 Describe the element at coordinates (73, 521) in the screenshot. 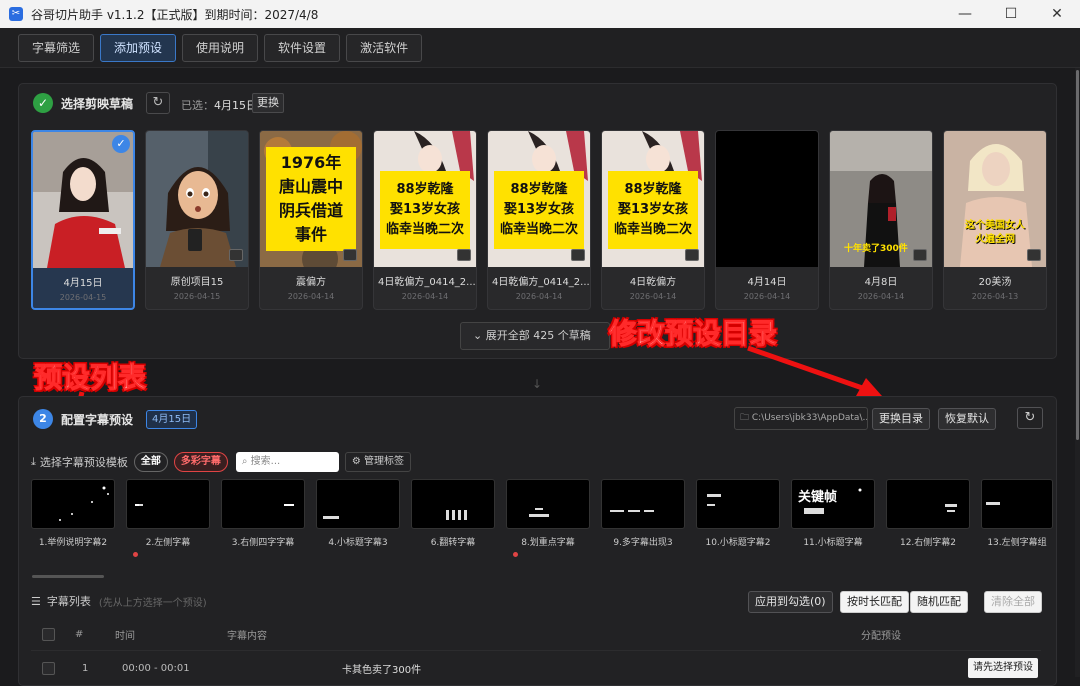

I see `preset-item: 1.举例说明字幕2` at that location.